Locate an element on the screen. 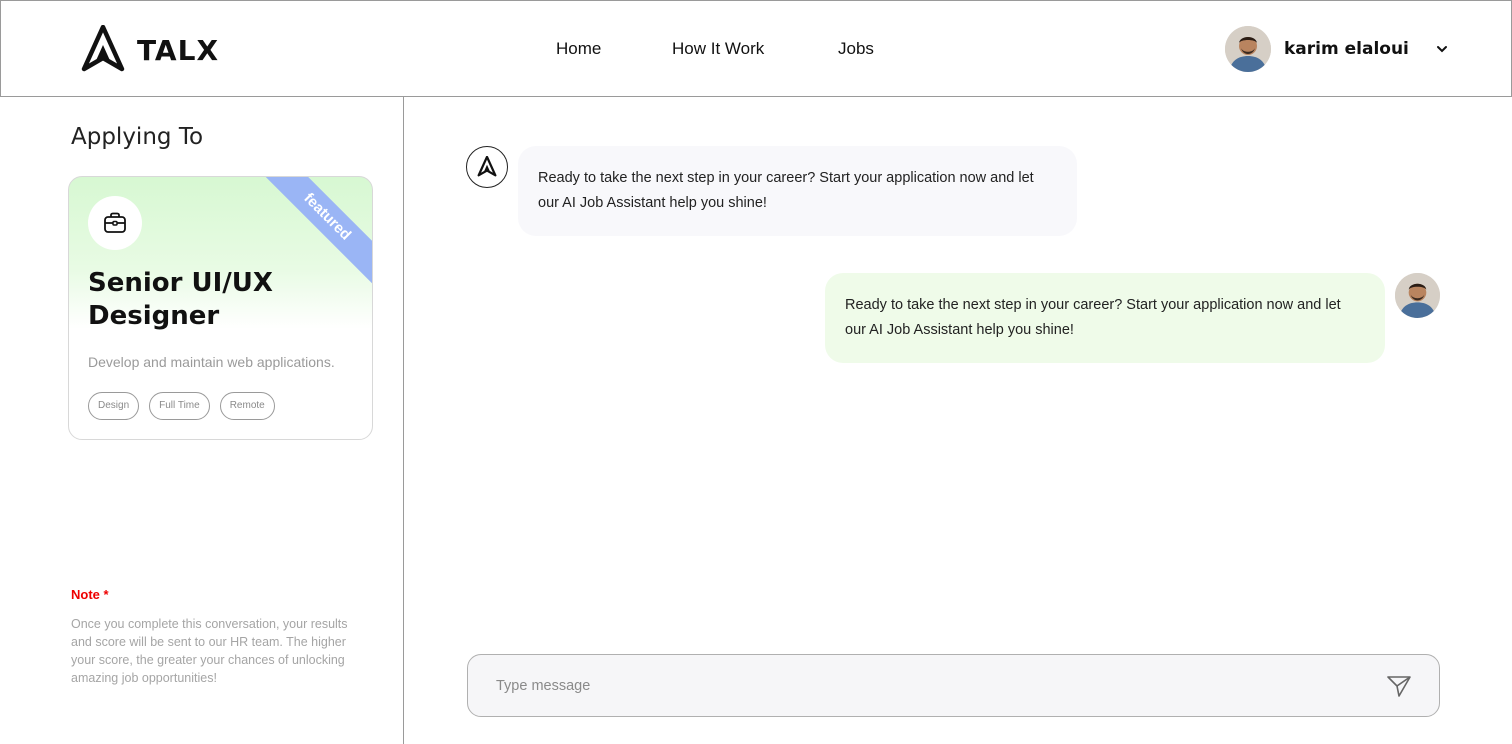 The width and height of the screenshot is (1512, 744). tag-design: Design is located at coordinates (114, 406).